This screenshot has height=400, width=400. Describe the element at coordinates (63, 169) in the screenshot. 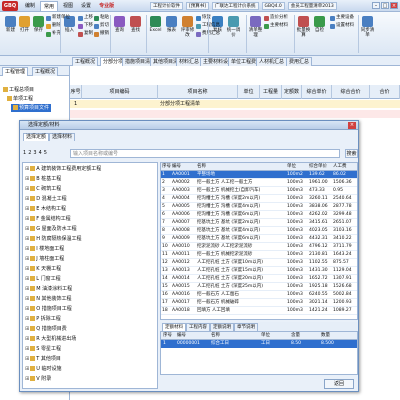

I see `chapter-item: ⊞ A 建筑装饰工程费用定额工程` at that location.